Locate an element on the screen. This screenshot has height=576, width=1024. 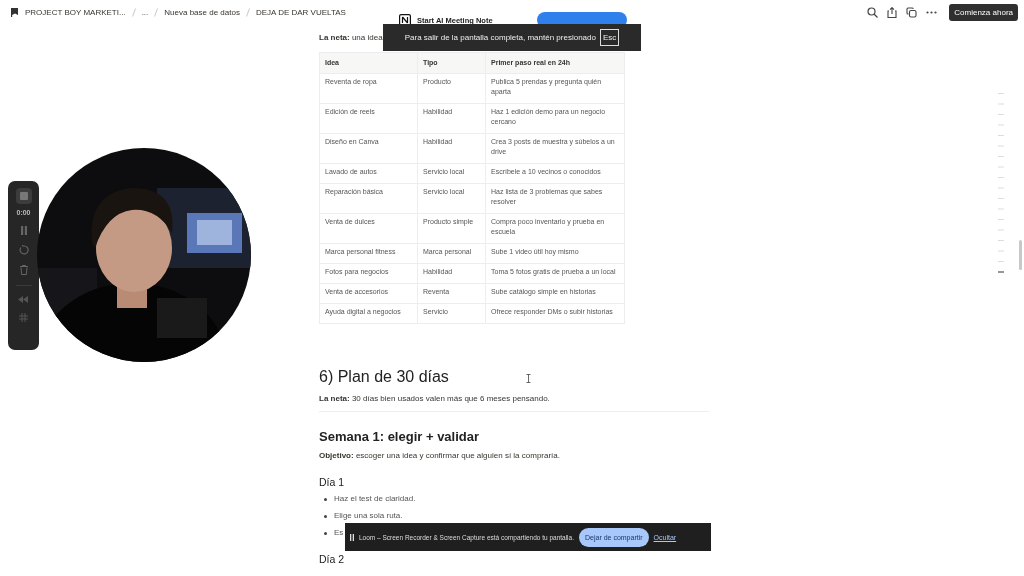
scrollbar-thumb is located at coordinates (1020, 255).